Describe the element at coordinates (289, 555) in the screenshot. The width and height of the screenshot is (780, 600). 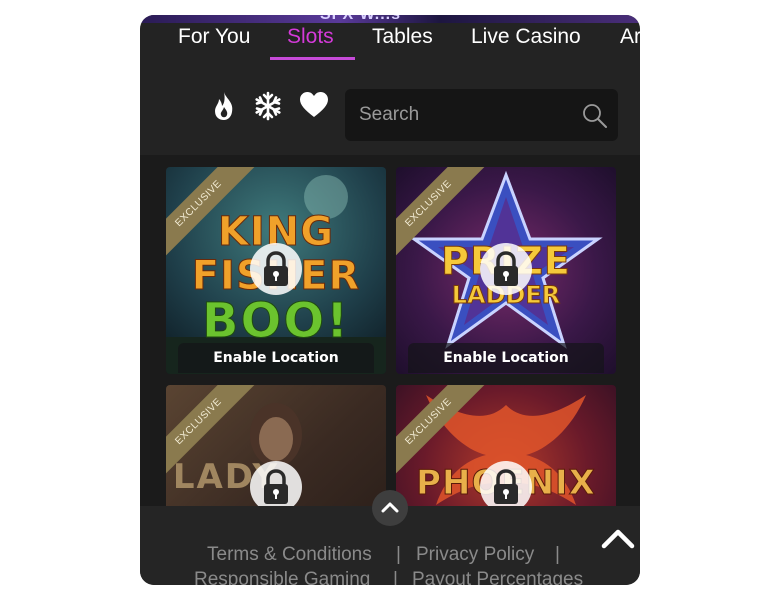
I see `link-terms: Terms & Conditions` at that location.